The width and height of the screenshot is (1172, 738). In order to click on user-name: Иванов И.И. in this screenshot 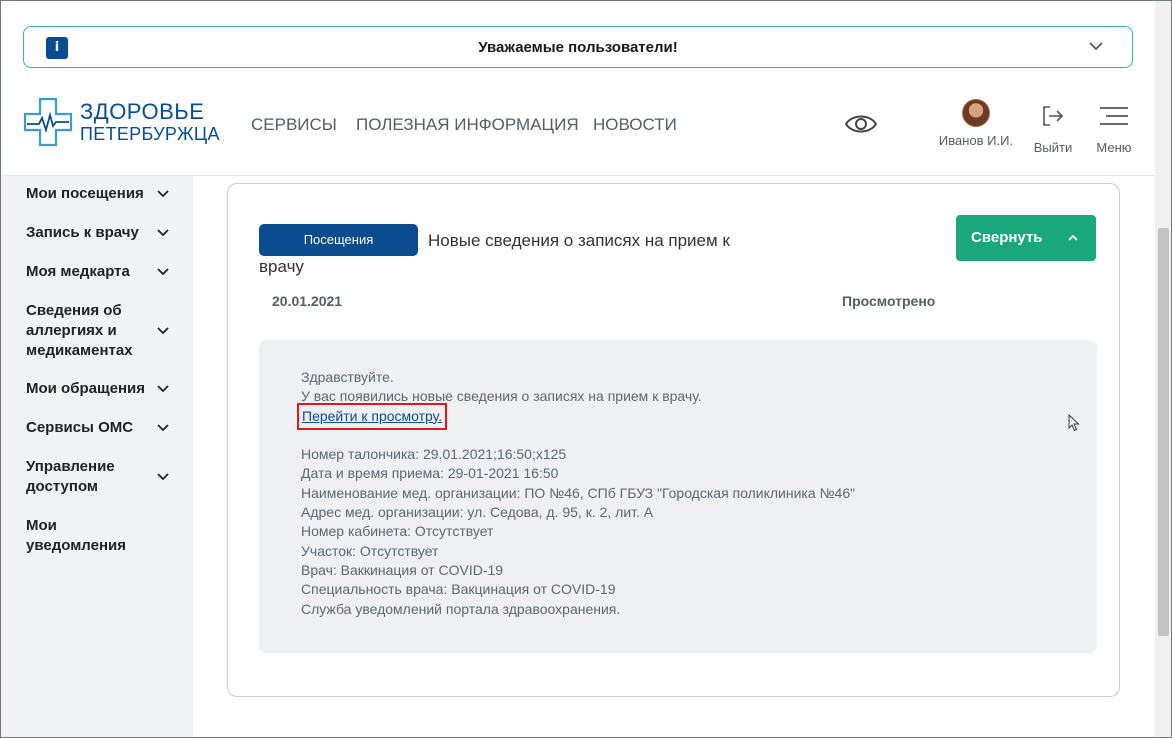, I will do `click(976, 140)`.